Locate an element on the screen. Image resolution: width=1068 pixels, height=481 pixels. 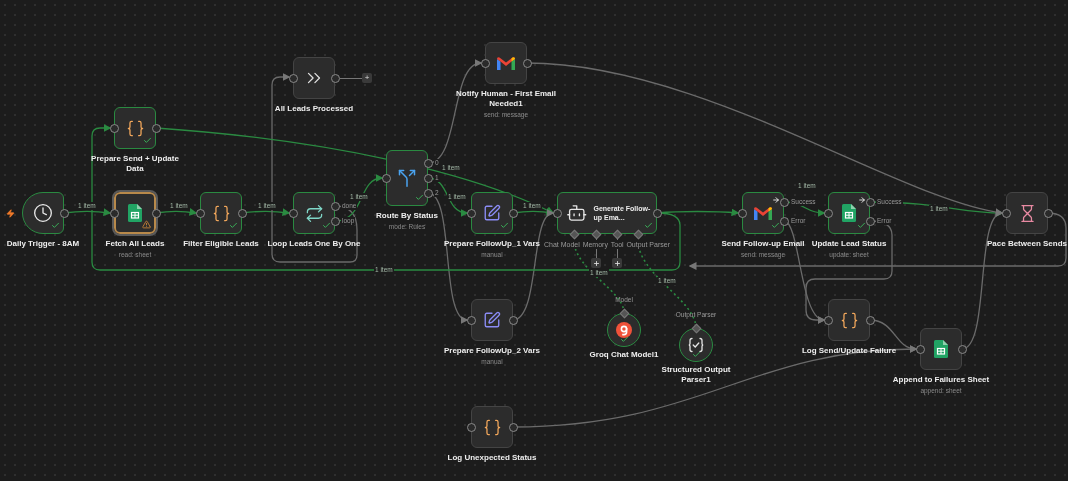
logo-icon is located at coordinates (624, 330).